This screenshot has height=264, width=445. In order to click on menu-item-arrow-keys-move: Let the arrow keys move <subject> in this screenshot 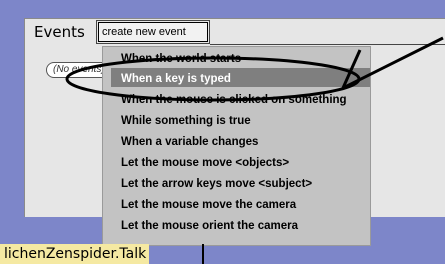, I will do `click(243, 184)`.